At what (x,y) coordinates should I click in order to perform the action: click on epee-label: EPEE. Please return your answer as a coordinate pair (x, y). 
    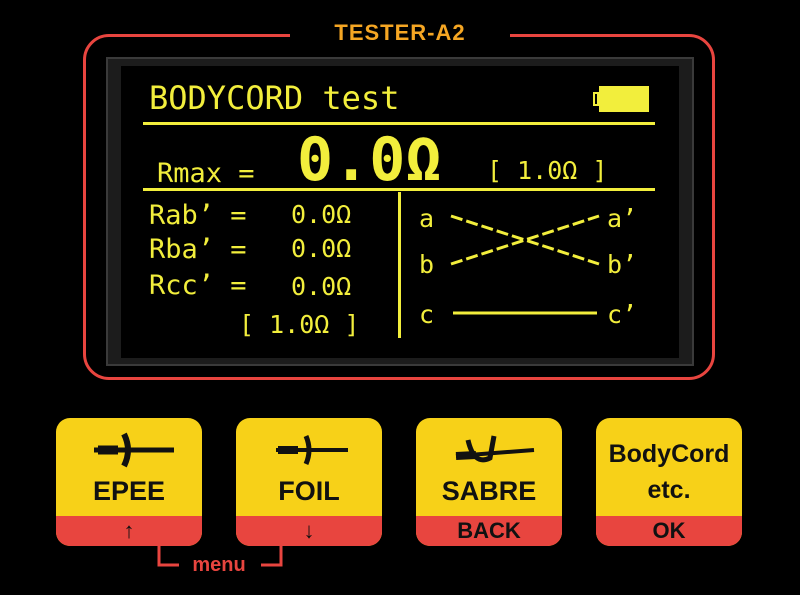
    Looking at the image, I should click on (129, 491).